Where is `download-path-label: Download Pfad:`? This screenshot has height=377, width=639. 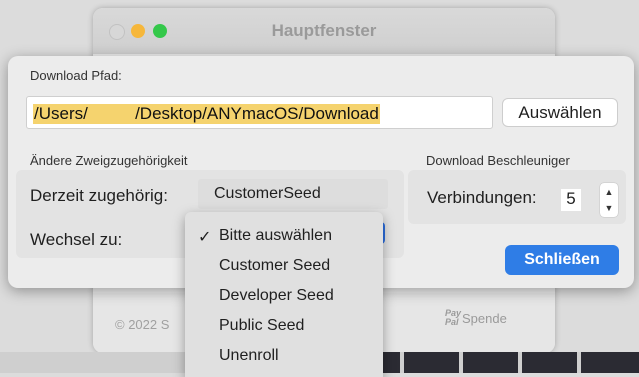
download-path-label: Download Pfad: is located at coordinates (76, 75).